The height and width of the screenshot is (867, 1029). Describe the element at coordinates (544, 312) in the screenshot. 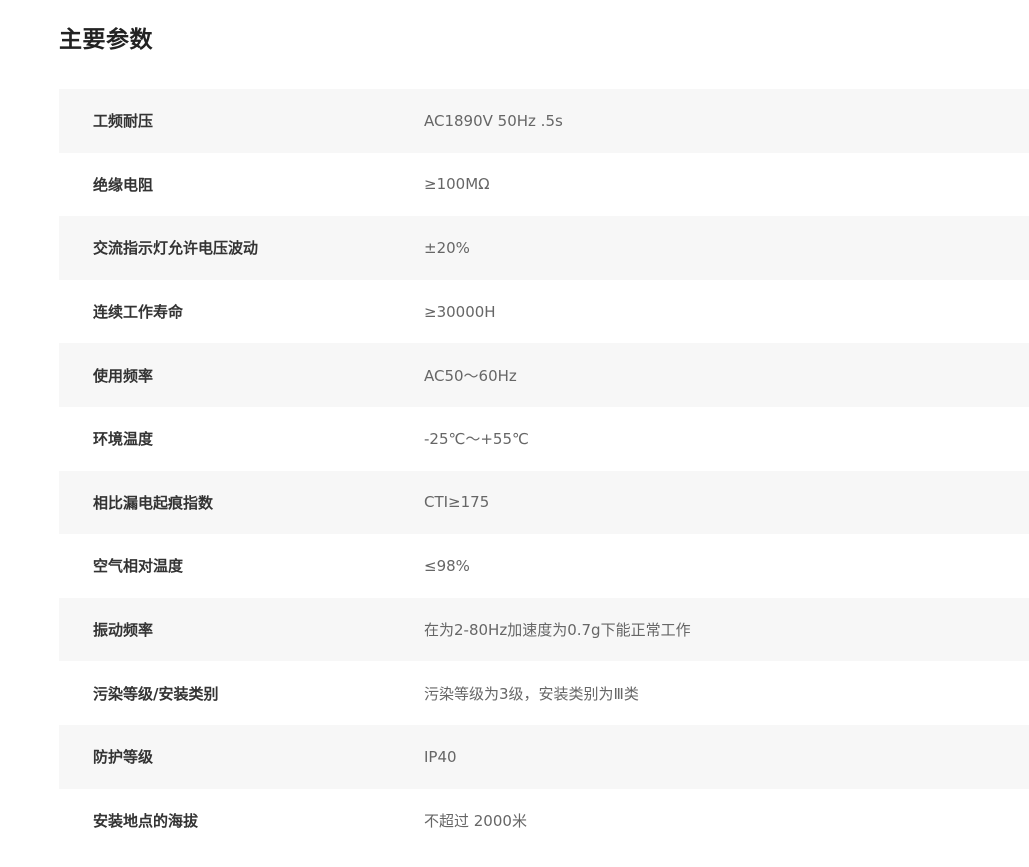

I see `spec-row: 连续工作寿命 ≥30000H` at that location.